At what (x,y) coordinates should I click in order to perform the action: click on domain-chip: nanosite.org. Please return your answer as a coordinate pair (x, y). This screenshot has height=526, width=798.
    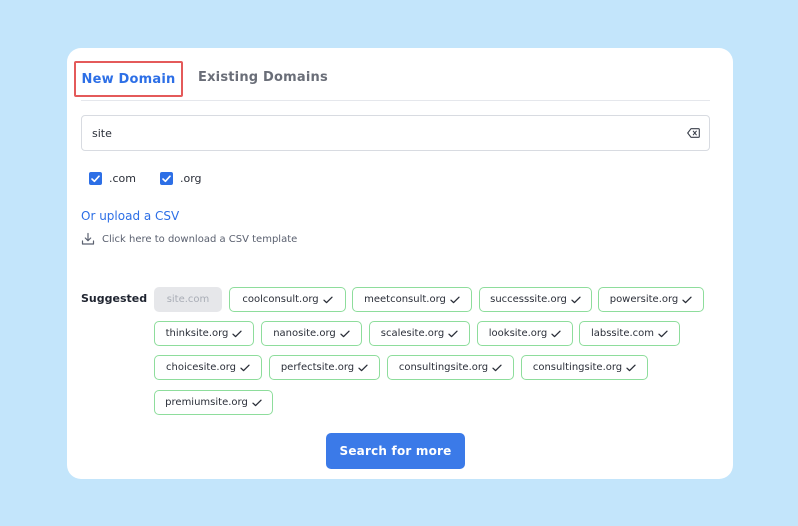
    Looking at the image, I should click on (311, 333).